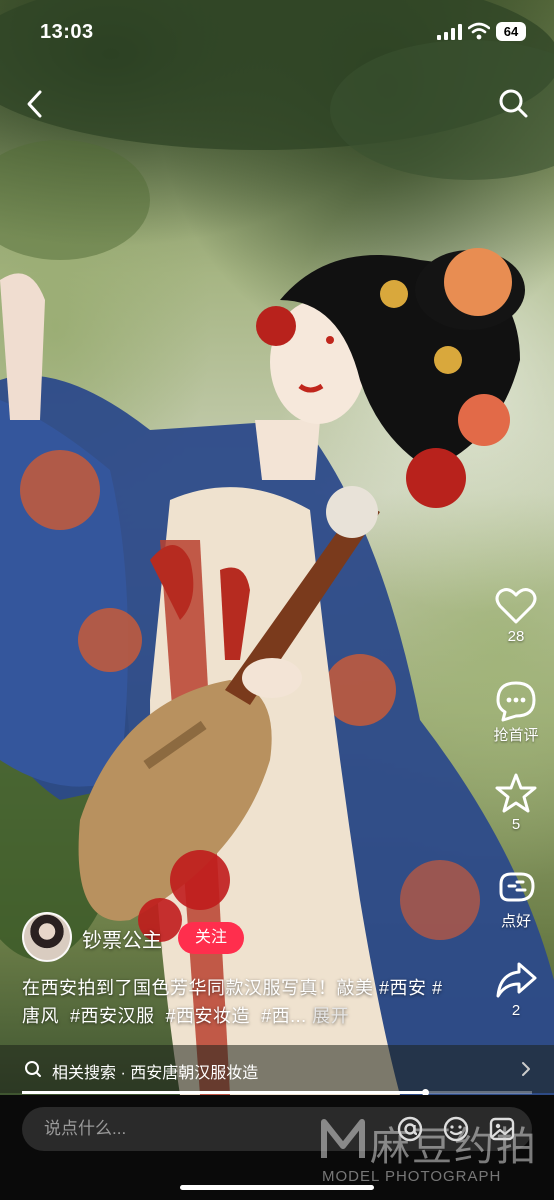 The width and height of the screenshot is (554, 1200). What do you see at coordinates (47, 937) in the screenshot?
I see `author-avatar` at bounding box center [47, 937].